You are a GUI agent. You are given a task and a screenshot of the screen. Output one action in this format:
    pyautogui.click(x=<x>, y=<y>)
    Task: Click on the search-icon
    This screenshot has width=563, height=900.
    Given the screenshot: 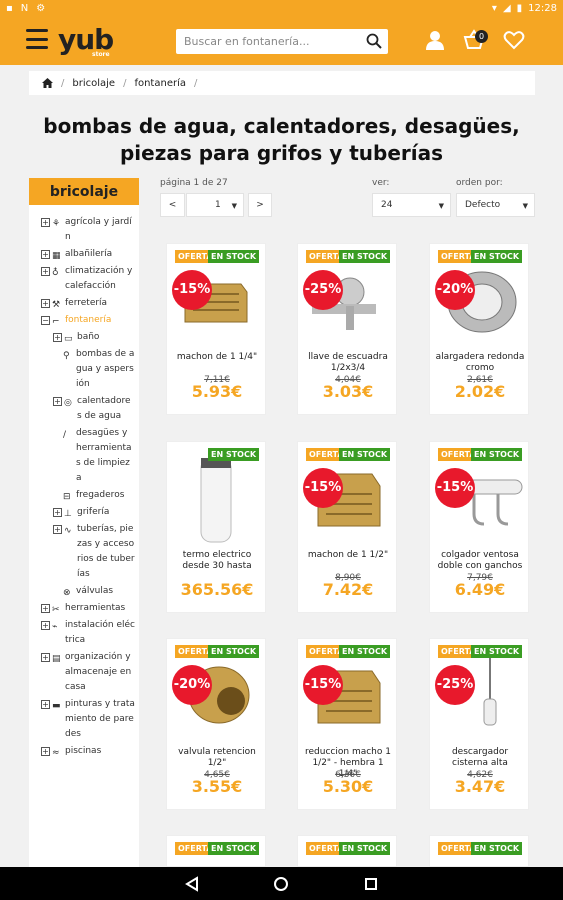 What is the action you would take?
    pyautogui.click(x=374, y=41)
    